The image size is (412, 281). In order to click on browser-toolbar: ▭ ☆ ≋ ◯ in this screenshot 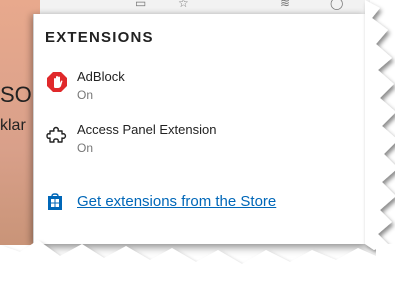, I will do `click(205, 7)`.